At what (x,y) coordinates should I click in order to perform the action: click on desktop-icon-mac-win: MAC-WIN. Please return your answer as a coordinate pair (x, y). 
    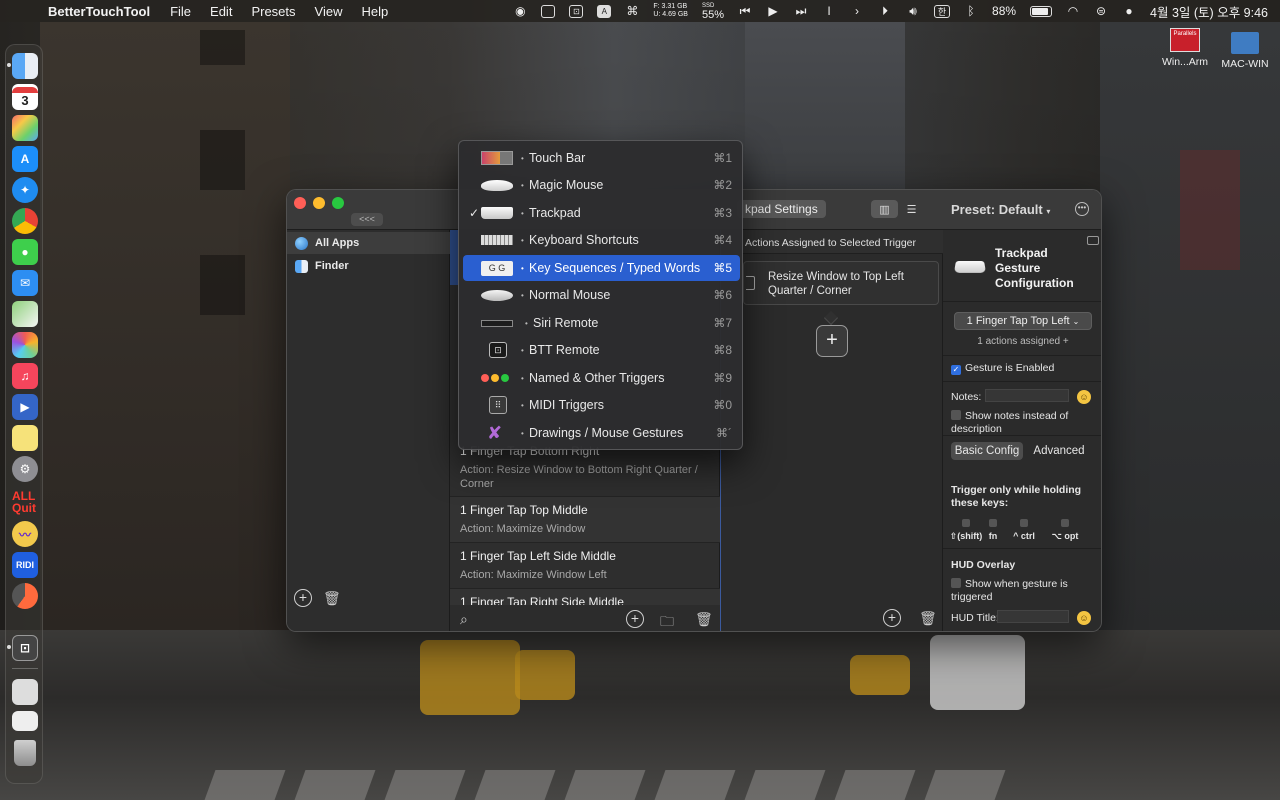
    Looking at the image, I should click on (1245, 51).